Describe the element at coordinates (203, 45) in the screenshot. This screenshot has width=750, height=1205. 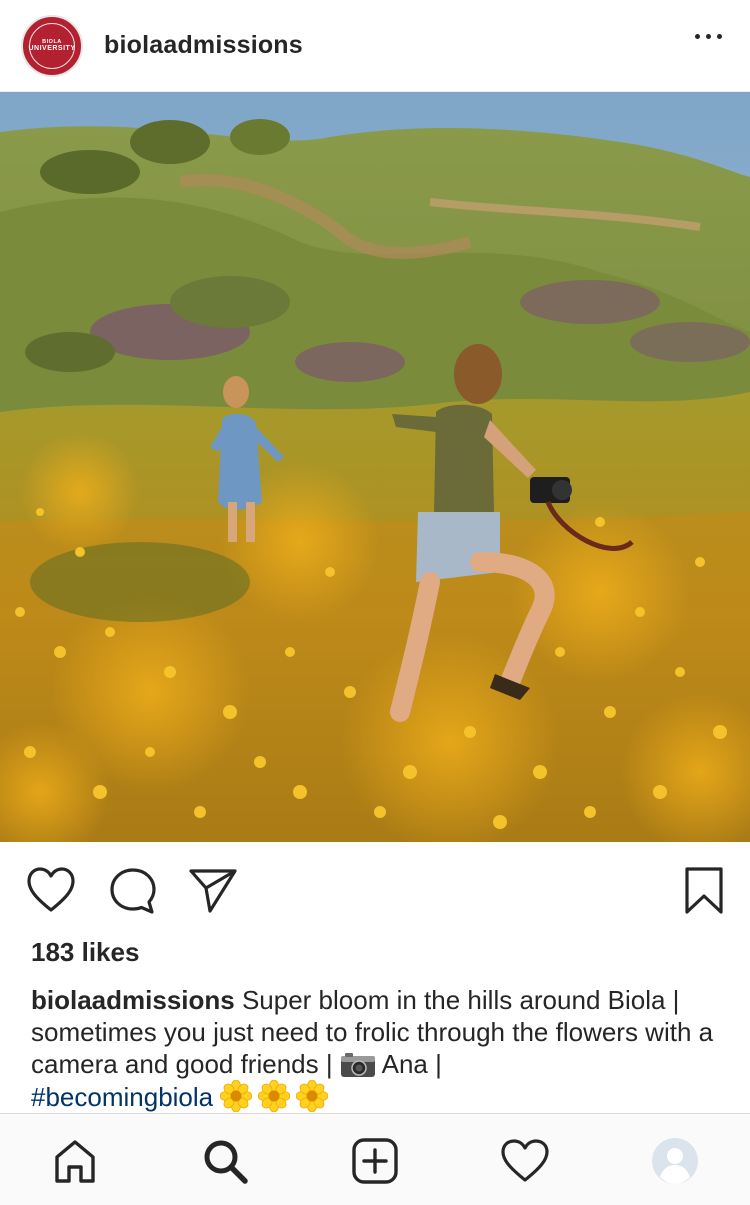
I see `post-username: biolaadmissions` at that location.